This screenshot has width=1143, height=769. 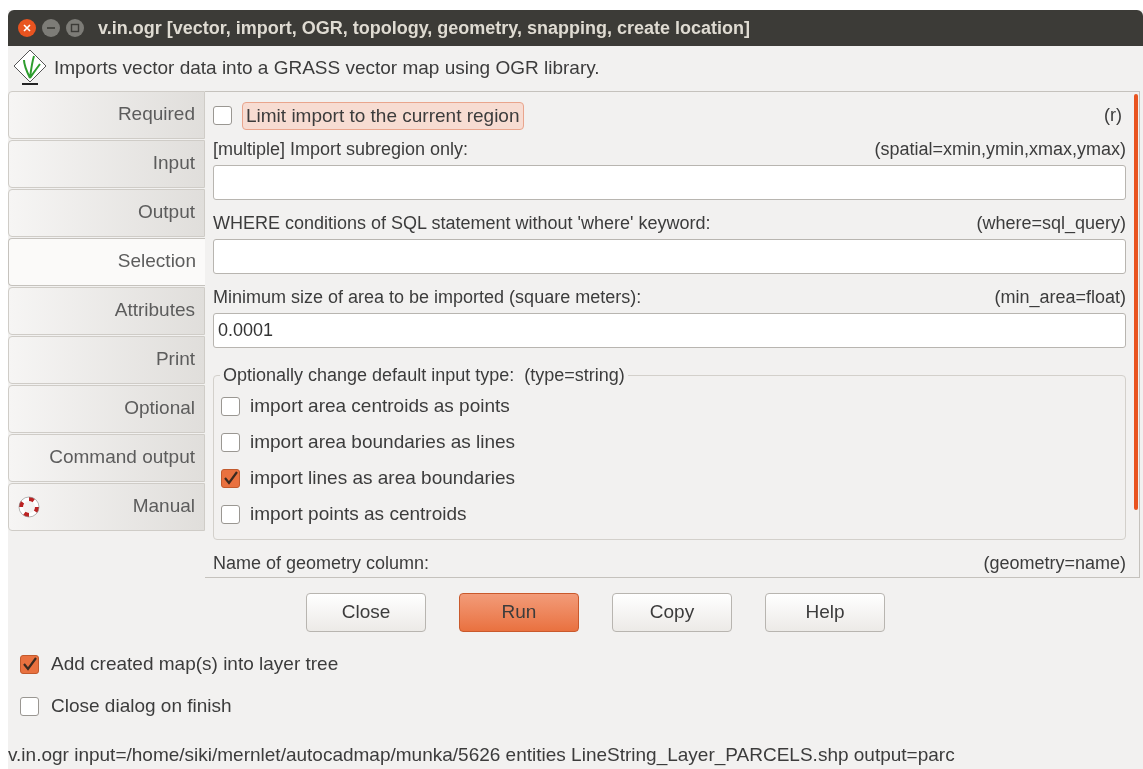 What do you see at coordinates (106, 212) in the screenshot?
I see `tab: Output` at bounding box center [106, 212].